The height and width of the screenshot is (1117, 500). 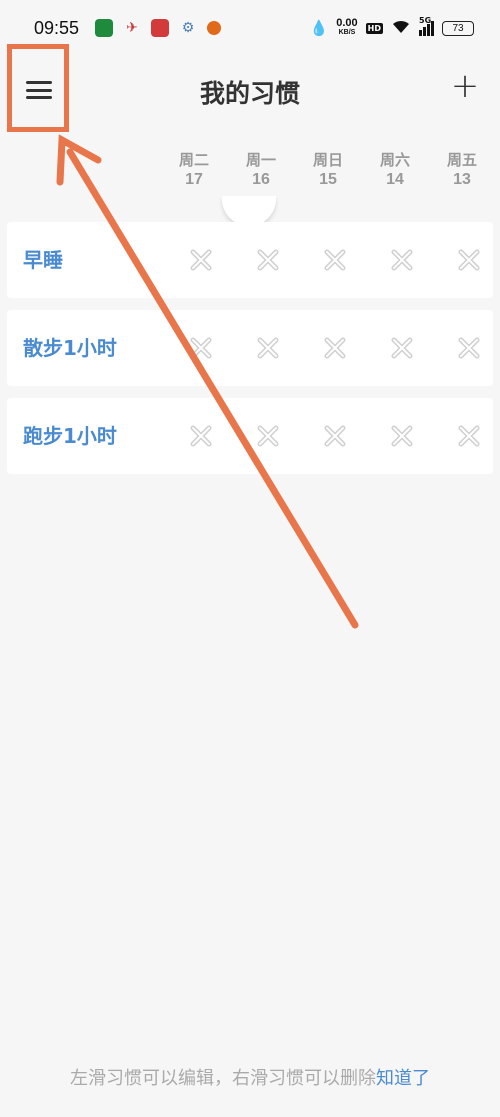 I want to click on signal-icon: 5G, so click(x=426, y=26).